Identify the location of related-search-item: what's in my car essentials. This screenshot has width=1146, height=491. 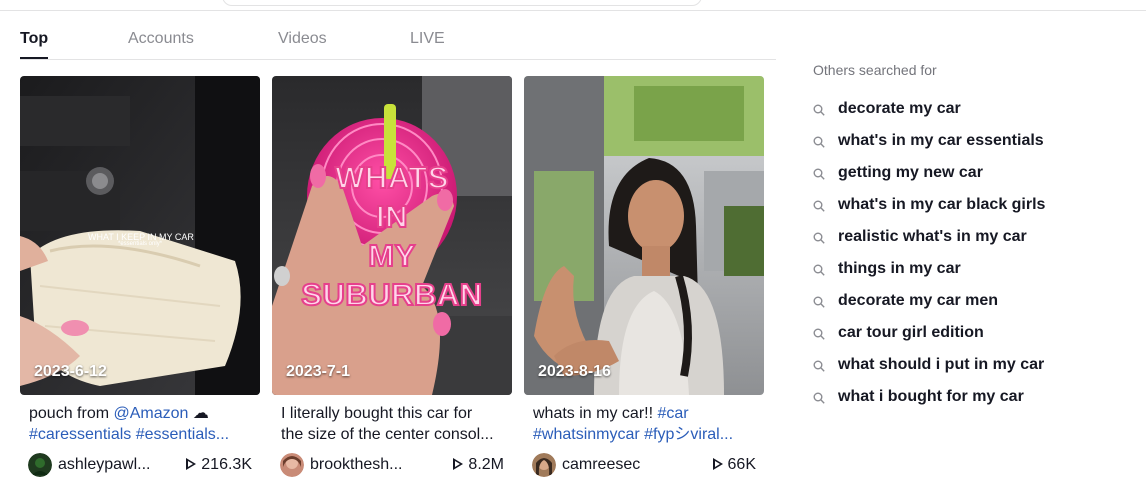
(963, 144).